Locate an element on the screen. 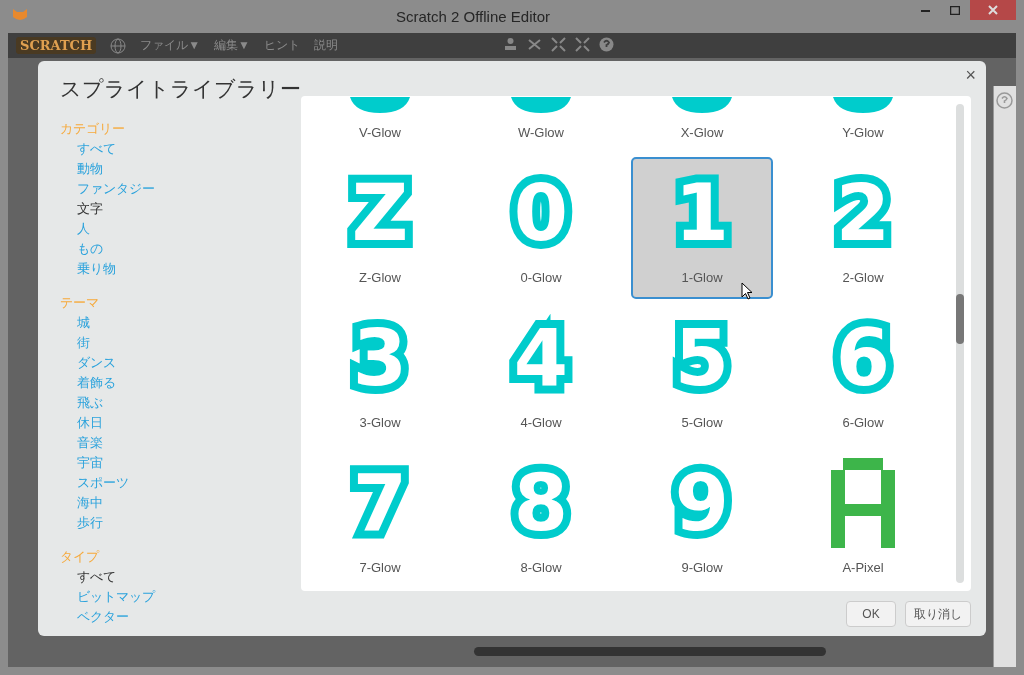 Image resolution: width=1024 pixels, height=675 pixels. filter-item: 海中 is located at coordinates (81, 503).